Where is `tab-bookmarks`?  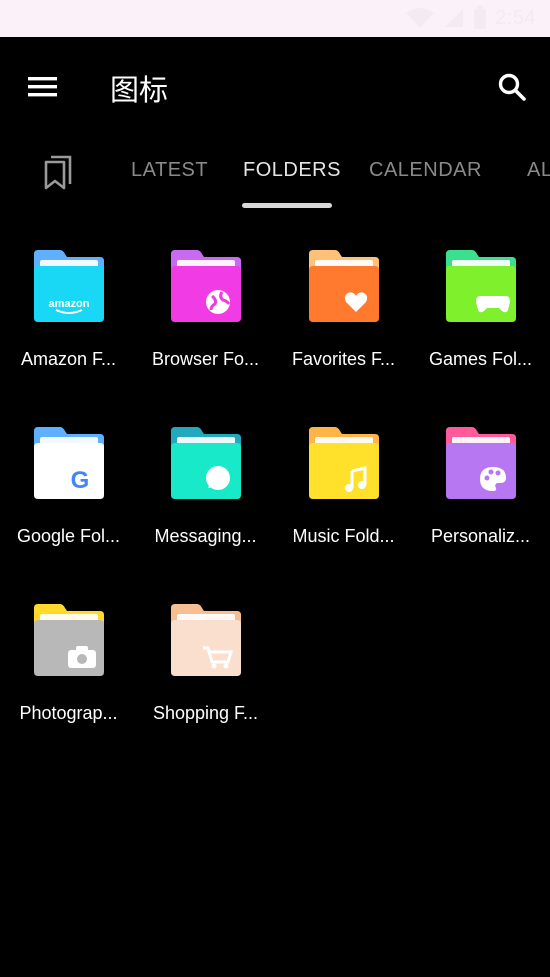 tab-bookmarks is located at coordinates (58, 172).